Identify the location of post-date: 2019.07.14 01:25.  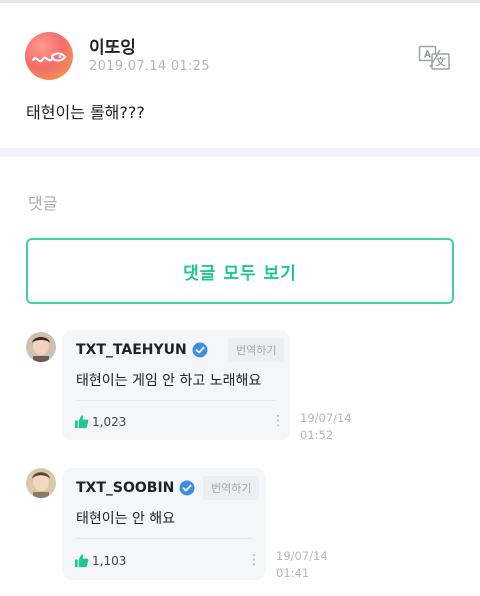
(149, 66).